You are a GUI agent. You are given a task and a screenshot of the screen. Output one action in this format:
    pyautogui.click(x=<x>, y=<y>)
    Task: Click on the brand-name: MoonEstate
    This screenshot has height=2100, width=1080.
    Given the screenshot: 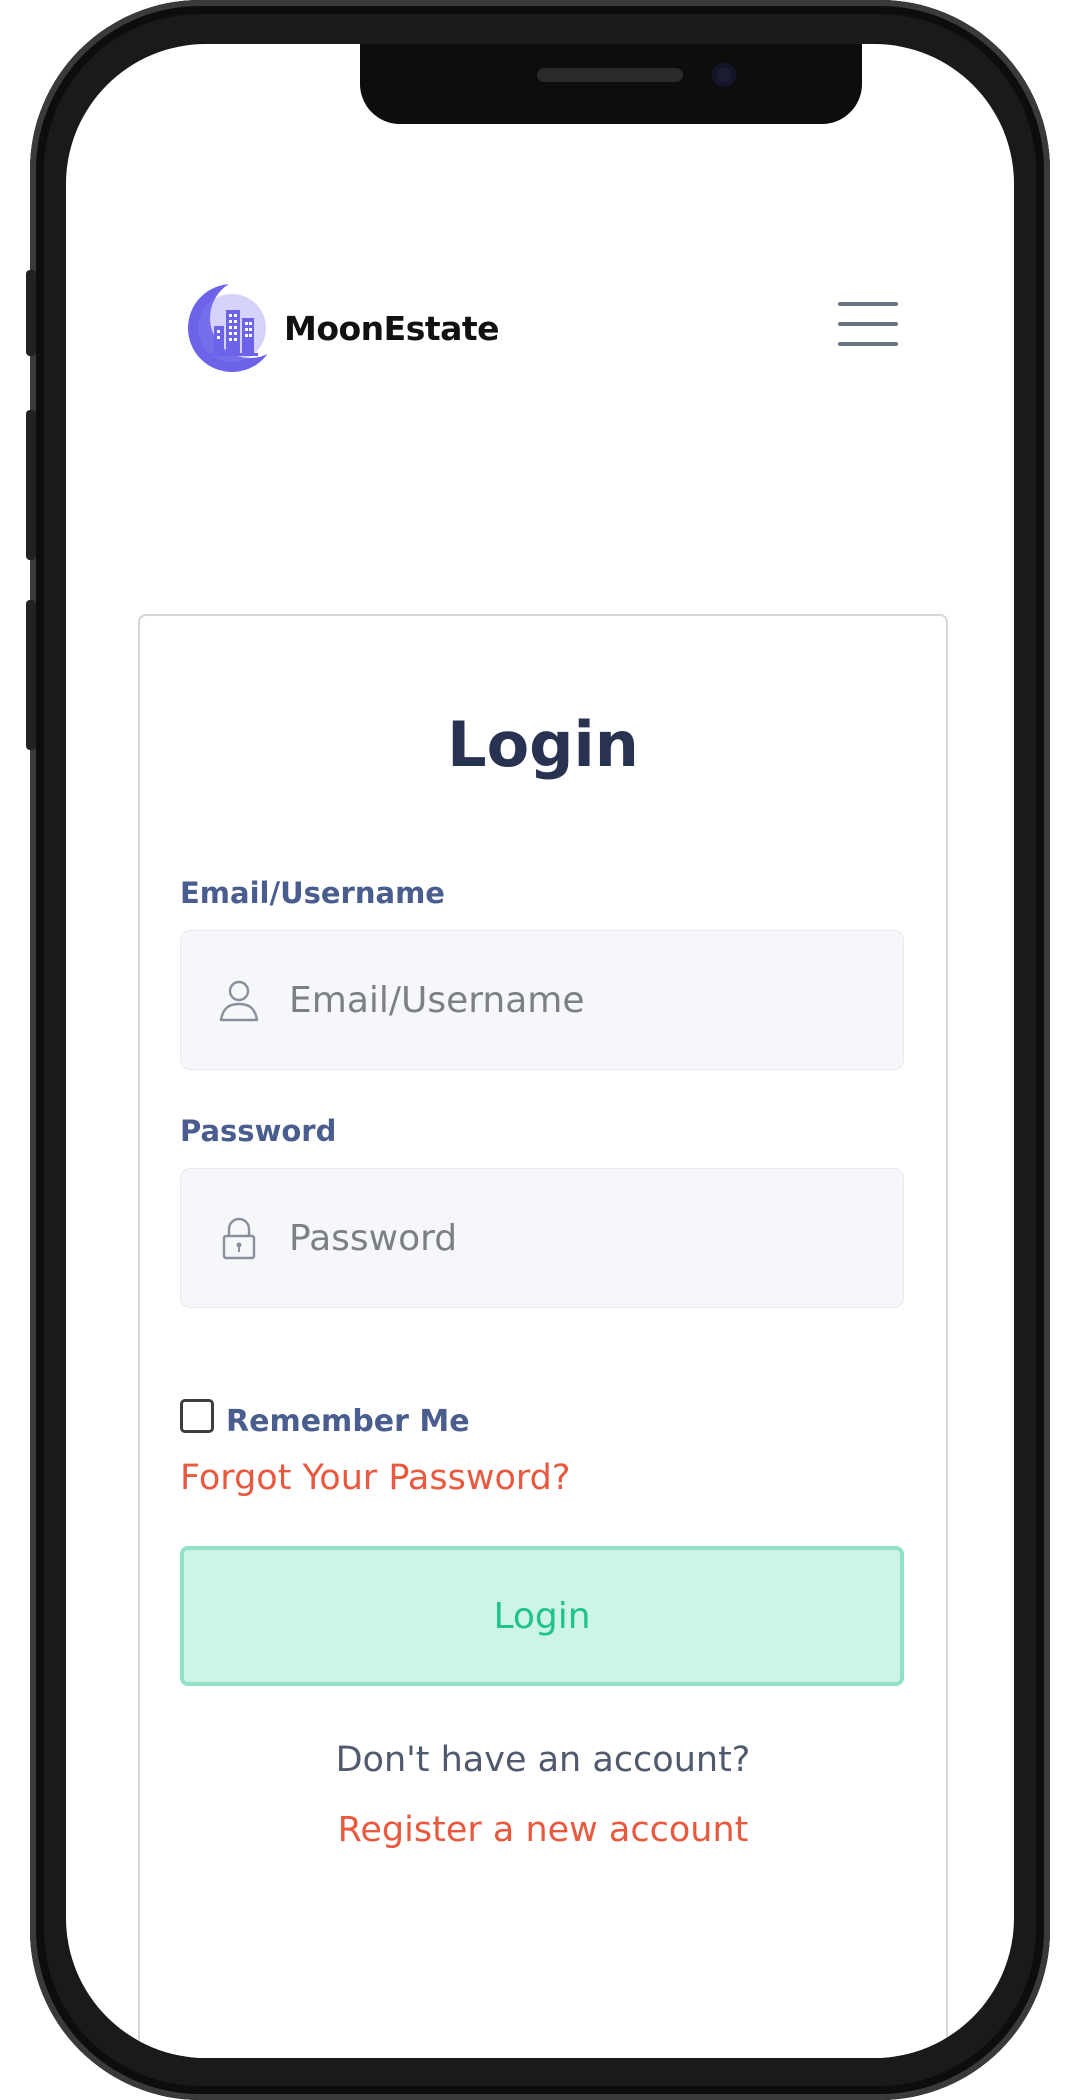 What is the action you would take?
    pyautogui.click(x=392, y=328)
    